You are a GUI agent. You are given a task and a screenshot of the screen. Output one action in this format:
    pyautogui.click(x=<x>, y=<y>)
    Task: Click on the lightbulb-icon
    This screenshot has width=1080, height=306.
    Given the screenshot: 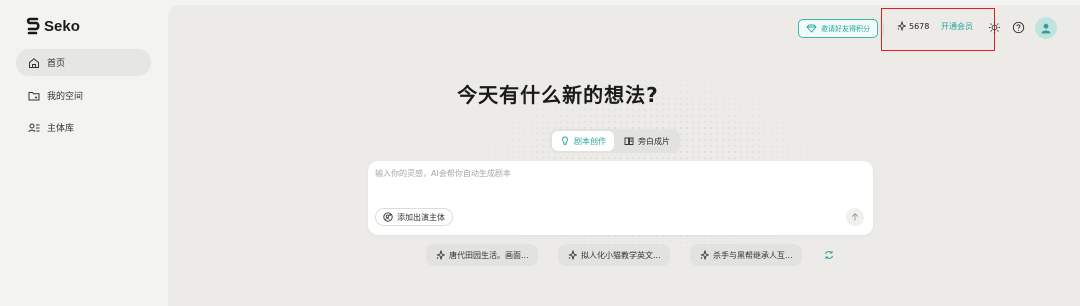 What is the action you would take?
    pyautogui.click(x=565, y=141)
    